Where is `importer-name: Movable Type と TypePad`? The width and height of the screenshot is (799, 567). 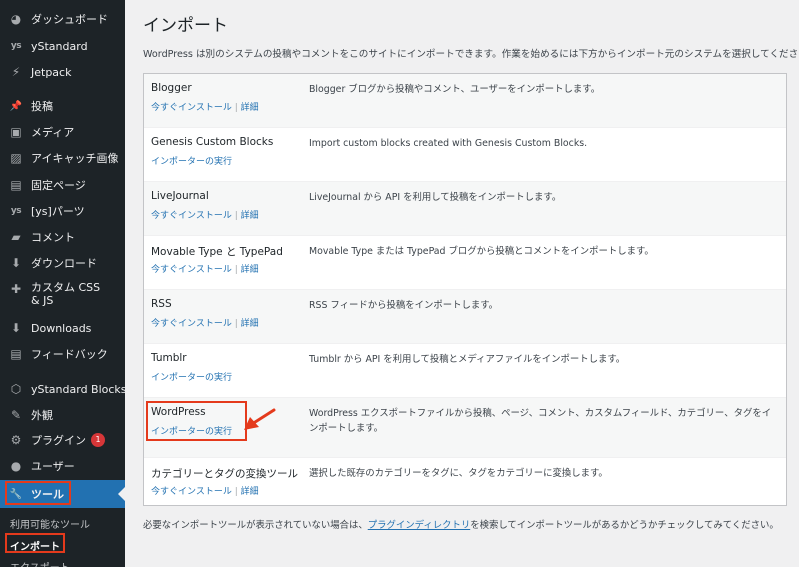
importer-name: Movable Type と TypePad is located at coordinates (217, 252).